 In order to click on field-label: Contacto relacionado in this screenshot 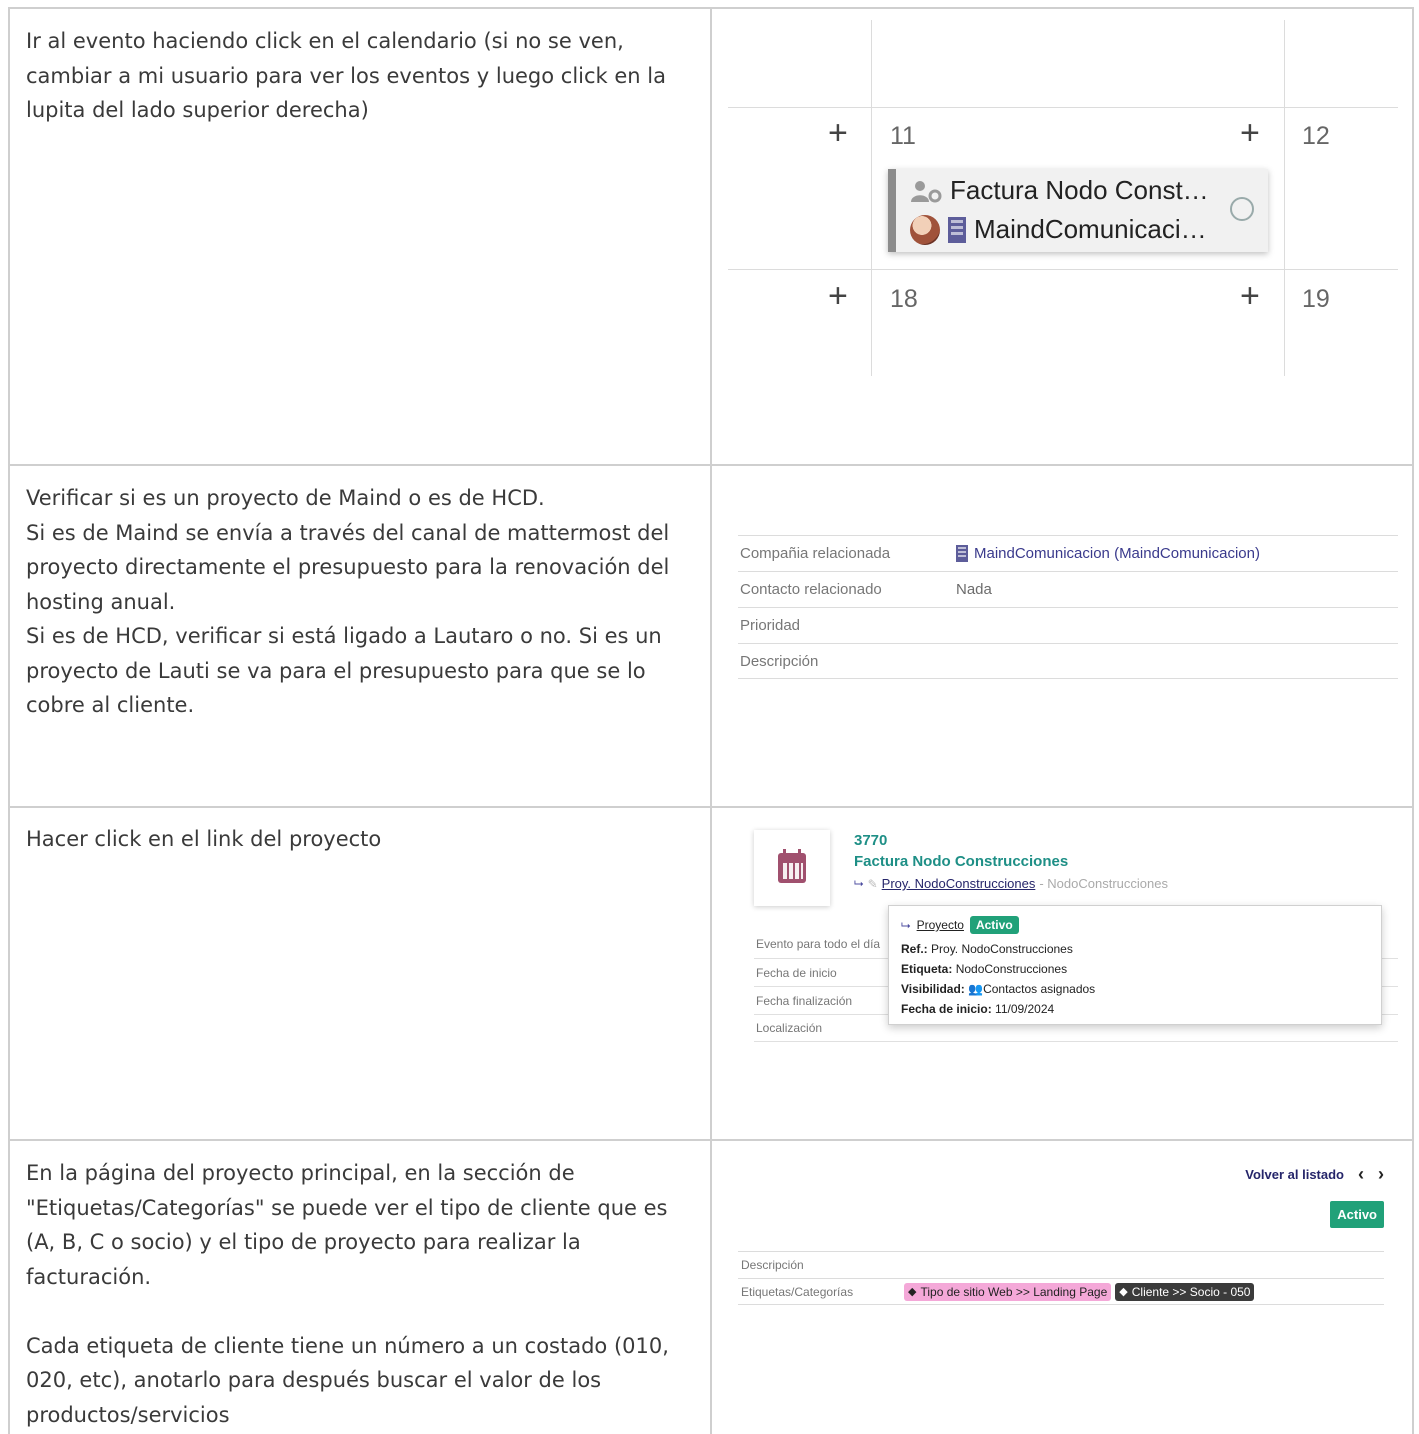, I will do `click(811, 589)`.